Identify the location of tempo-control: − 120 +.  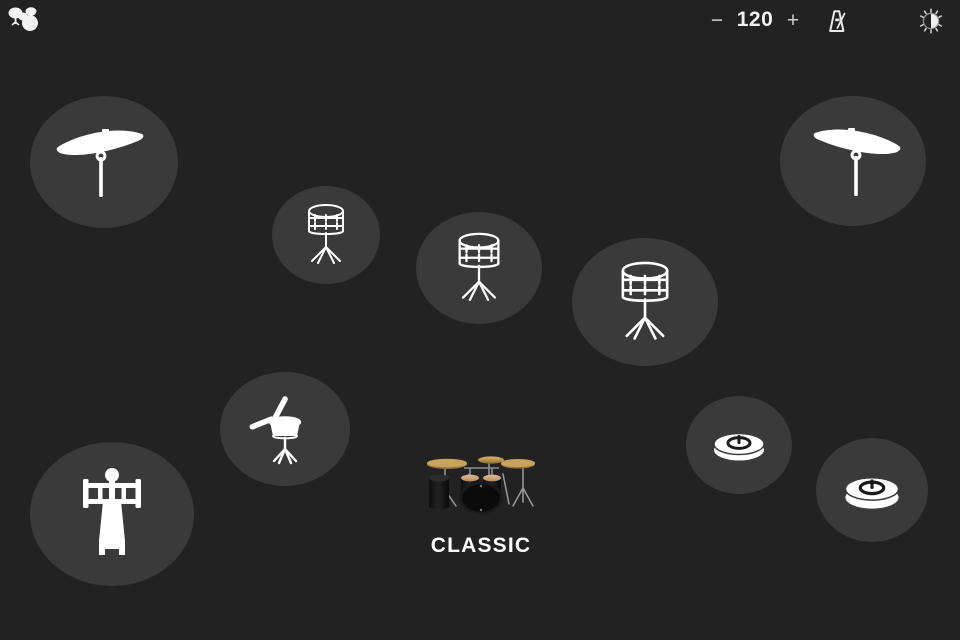
(755, 20).